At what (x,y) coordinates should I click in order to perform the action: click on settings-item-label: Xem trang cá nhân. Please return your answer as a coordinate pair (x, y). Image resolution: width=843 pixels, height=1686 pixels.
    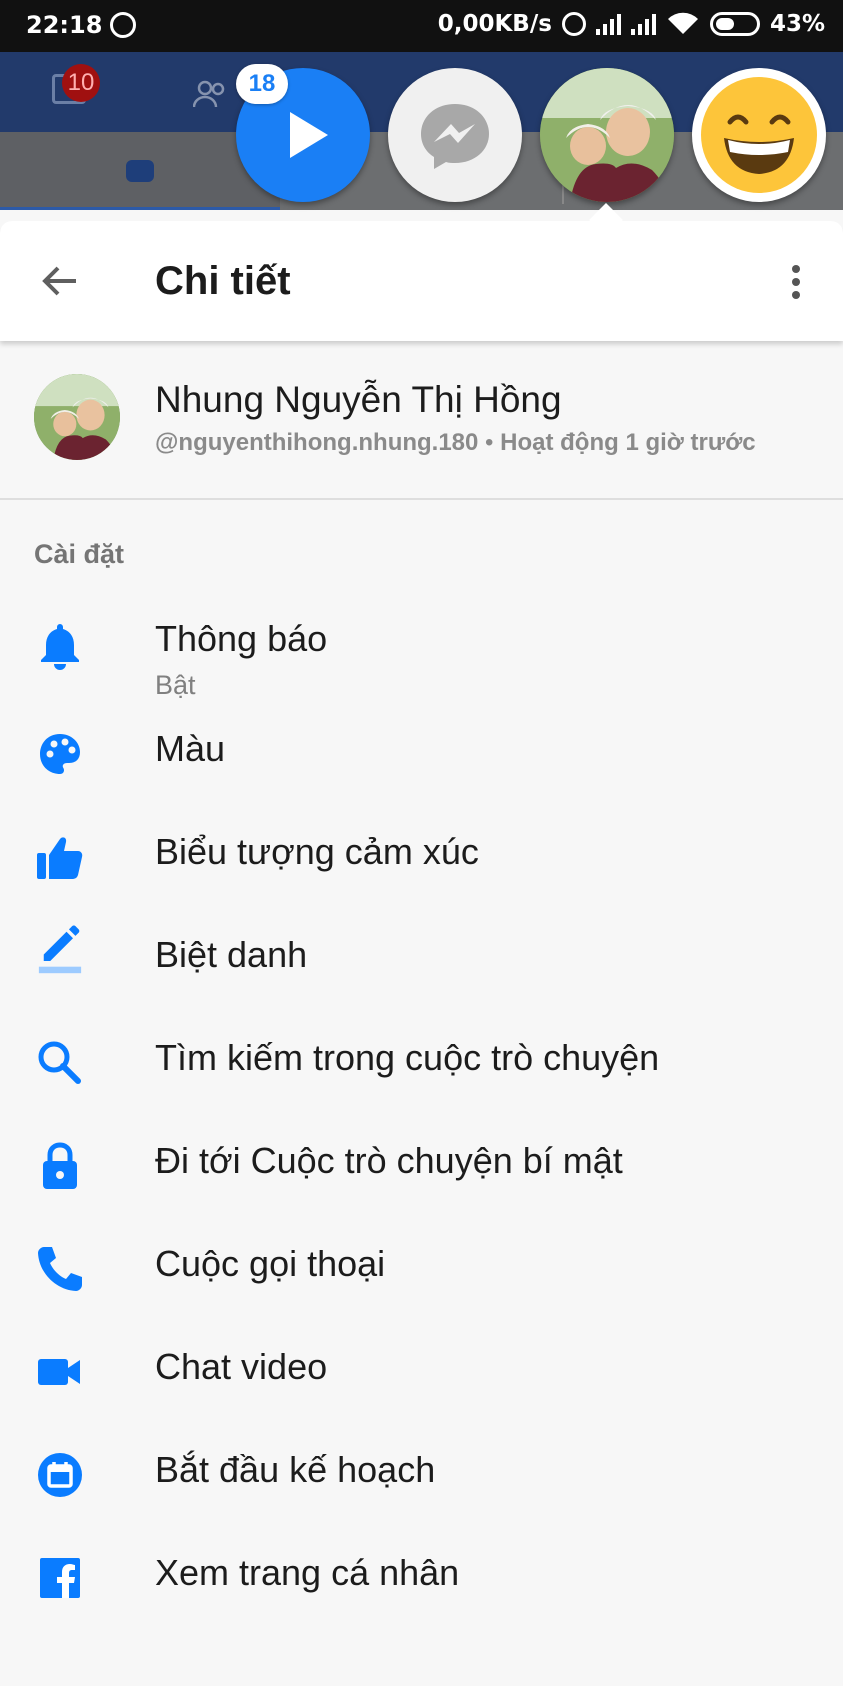
    Looking at the image, I should click on (307, 1572).